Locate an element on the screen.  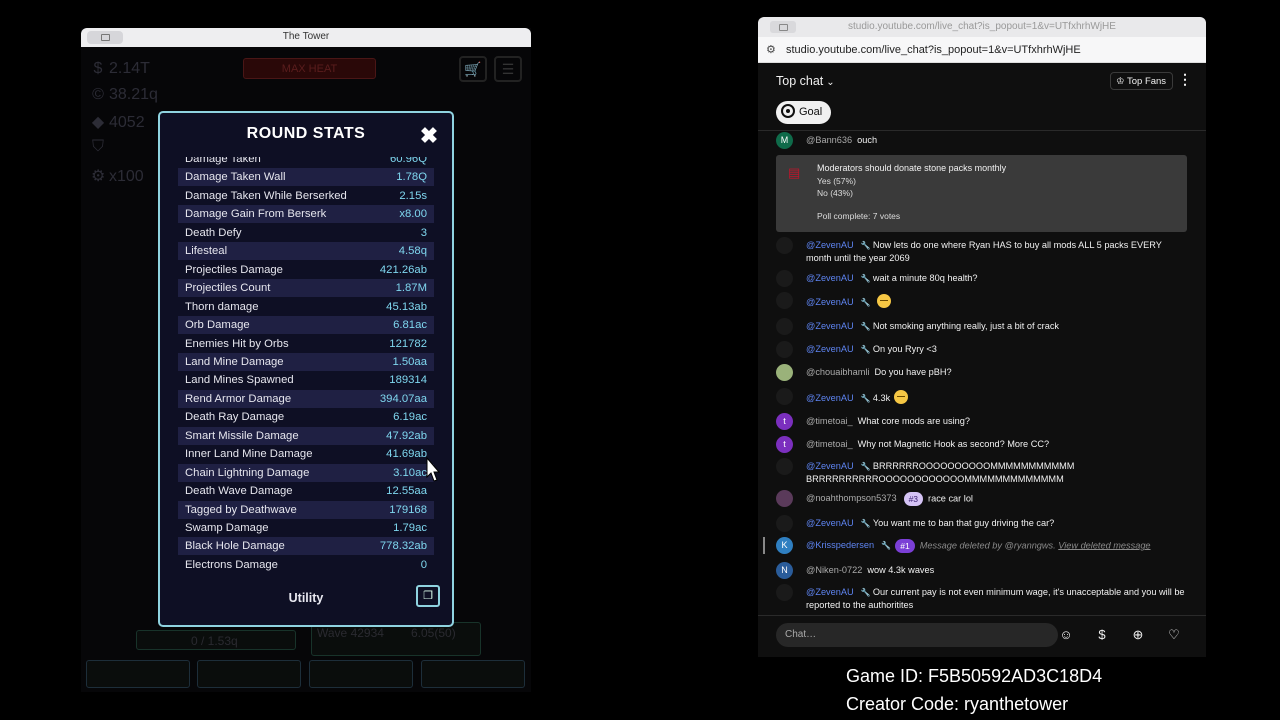
chat-header: Top chat ⌄ ♔ Top Fans ⋮ Goal is located at coordinates (982, 97).